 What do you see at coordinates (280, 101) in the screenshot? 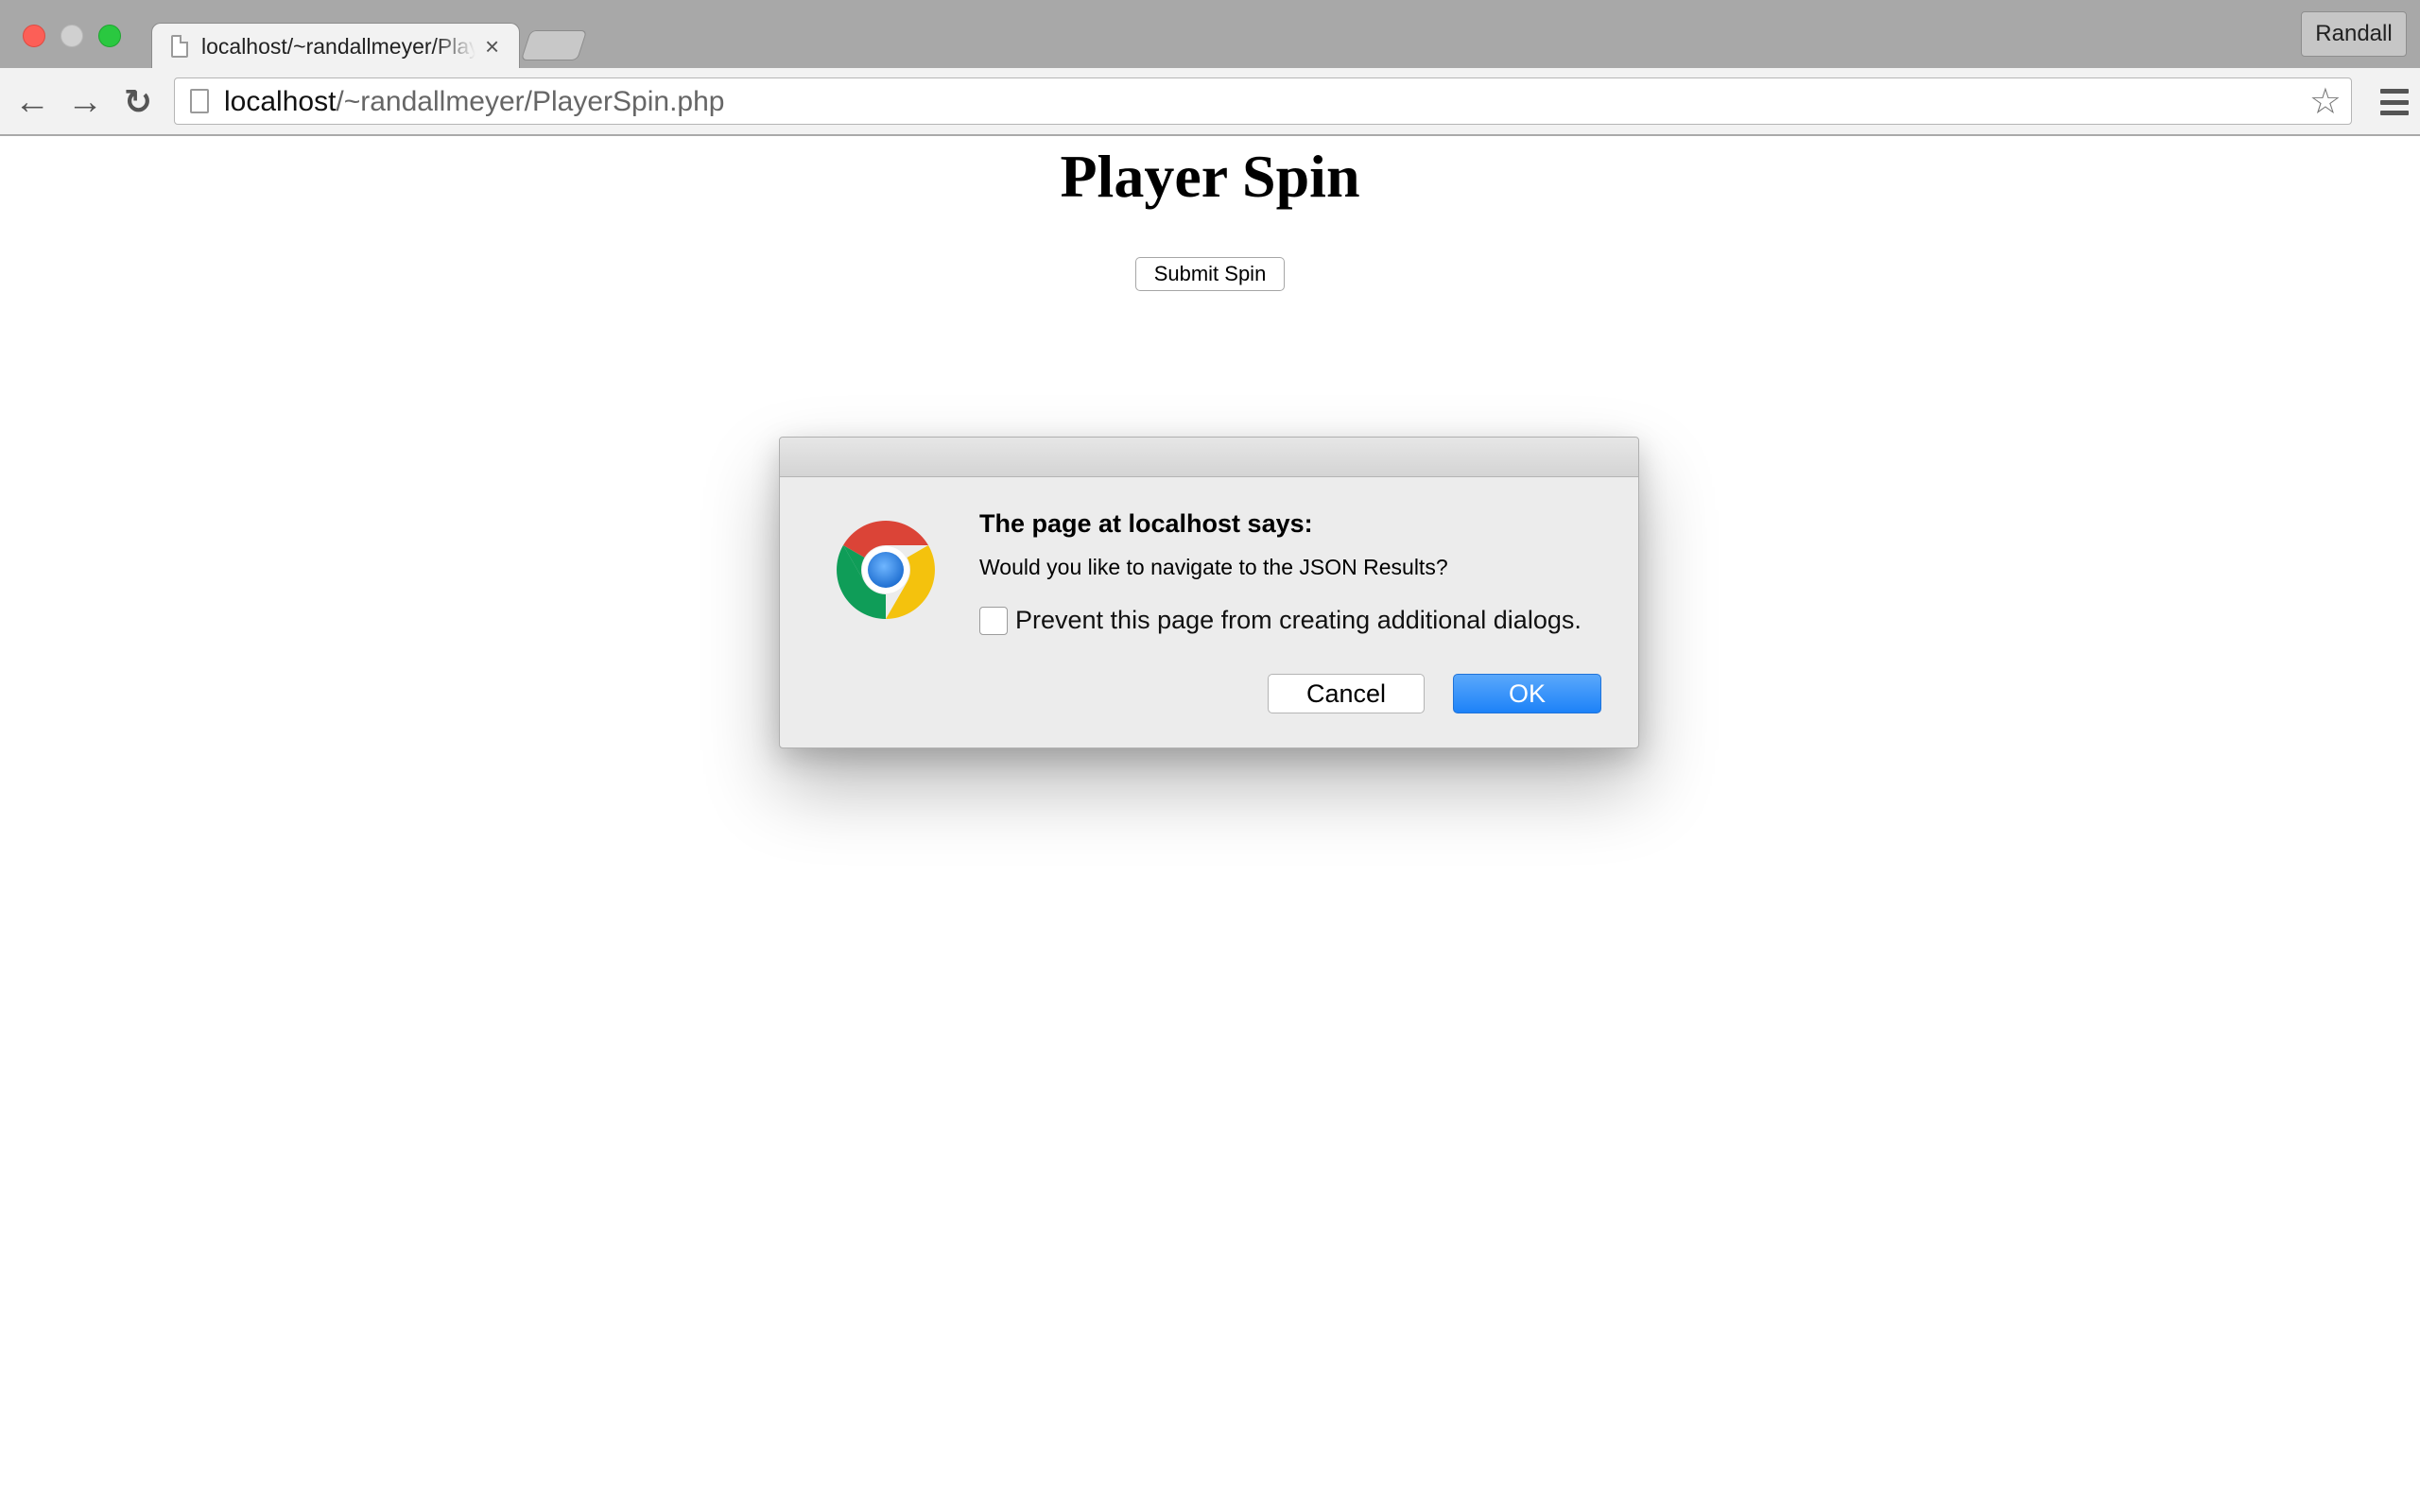
I see `url-host: localhost` at bounding box center [280, 101].